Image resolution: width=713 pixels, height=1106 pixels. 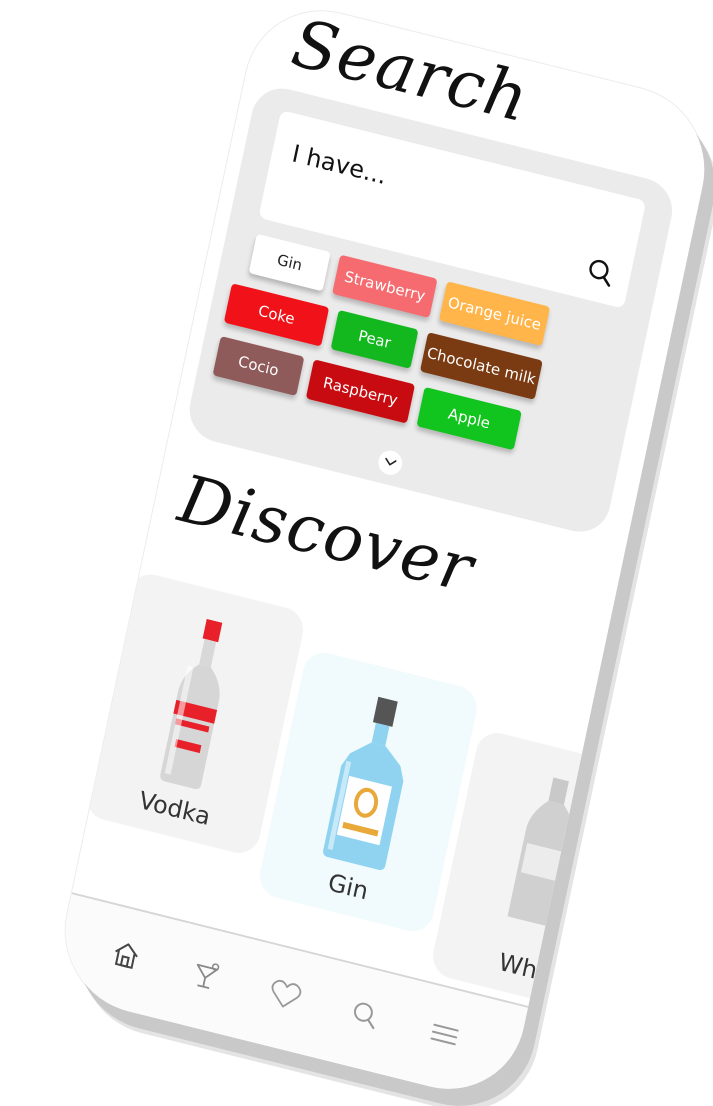 What do you see at coordinates (438, 189) in the screenshot?
I see `search-input` at bounding box center [438, 189].